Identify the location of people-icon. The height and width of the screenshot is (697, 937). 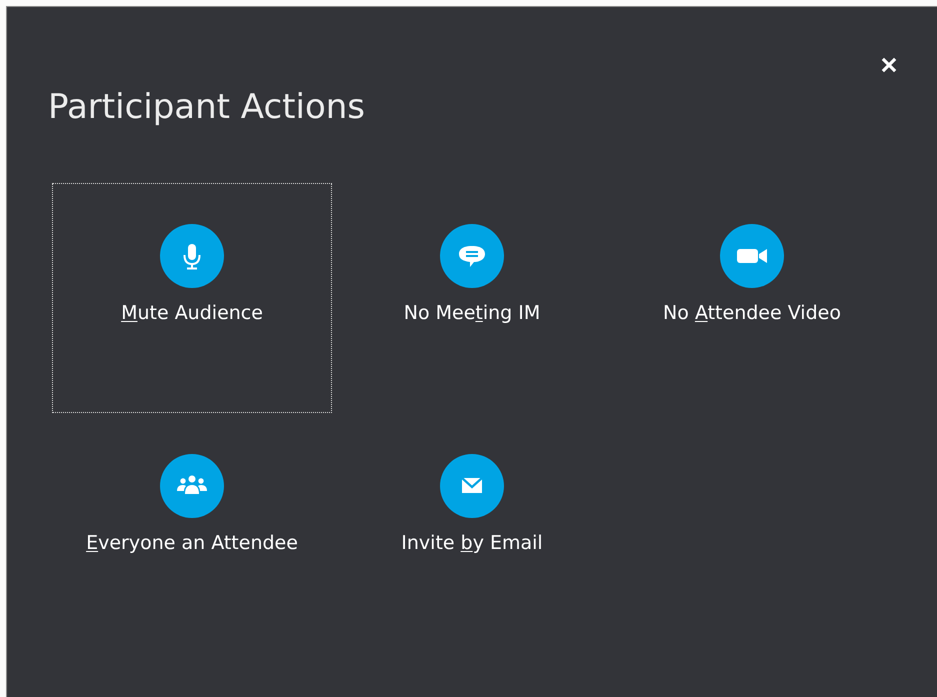
(192, 486).